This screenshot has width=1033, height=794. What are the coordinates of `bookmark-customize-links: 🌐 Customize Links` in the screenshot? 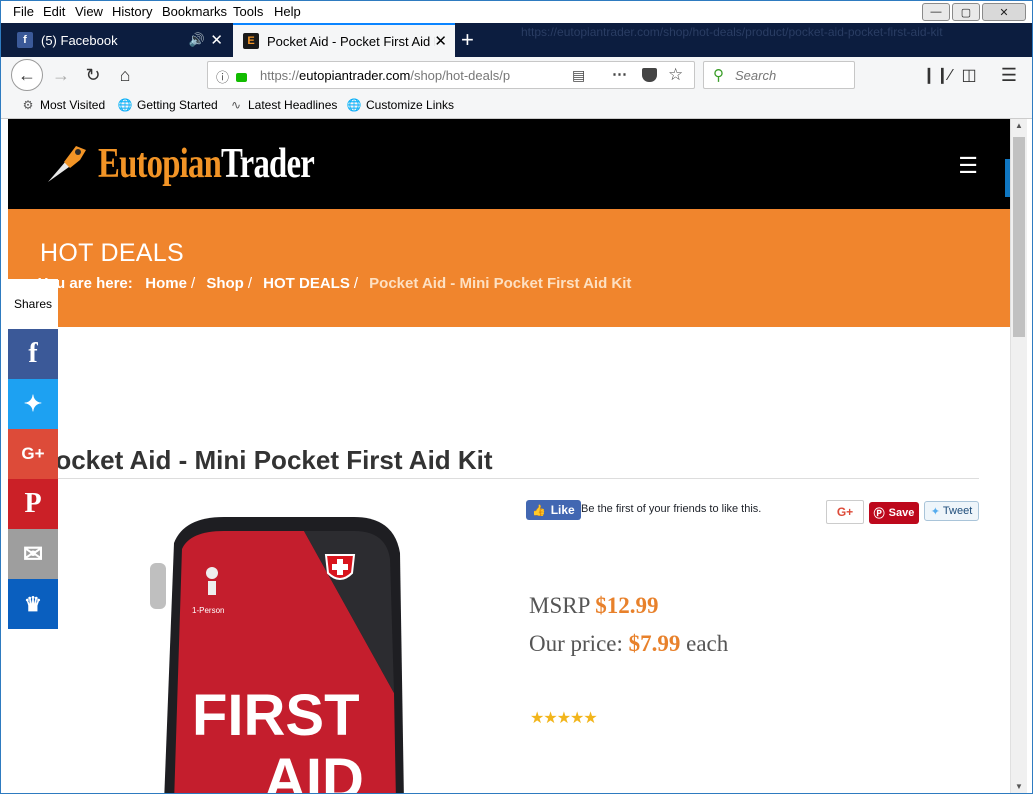 It's located at (400, 105).